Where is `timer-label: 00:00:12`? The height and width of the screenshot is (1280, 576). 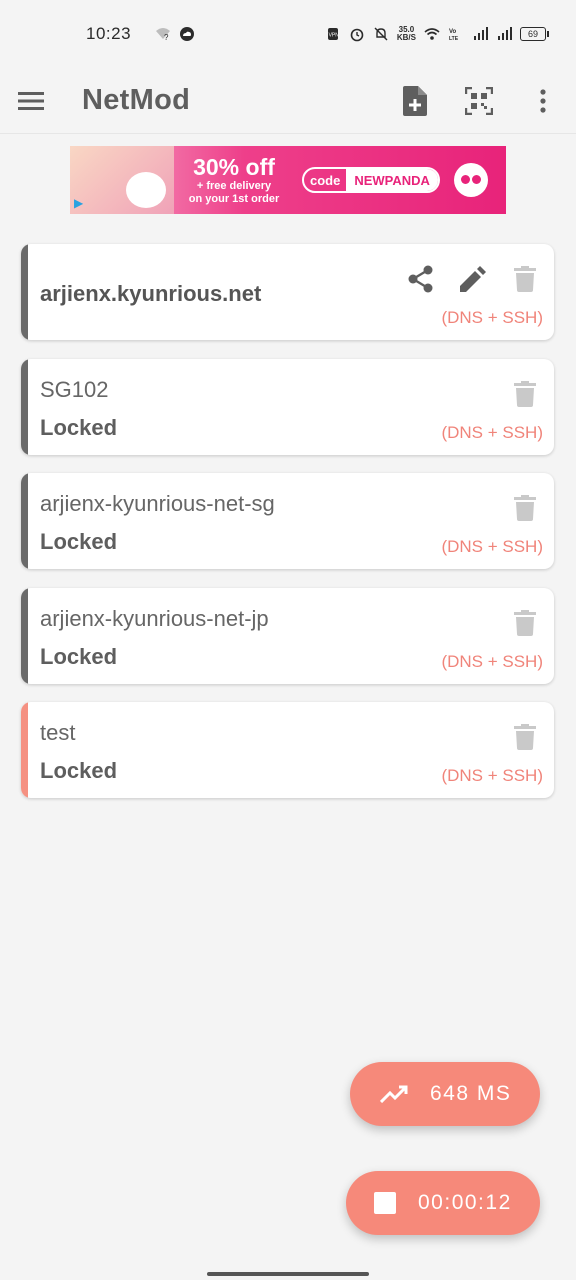 timer-label: 00:00:12 is located at coordinates (465, 1202).